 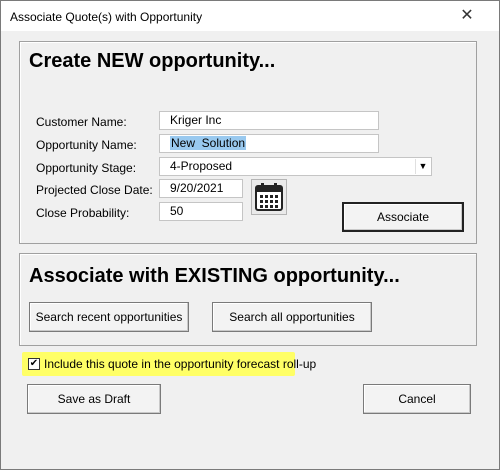 I want to click on opportunity-name-input: New Solution, so click(x=269, y=143).